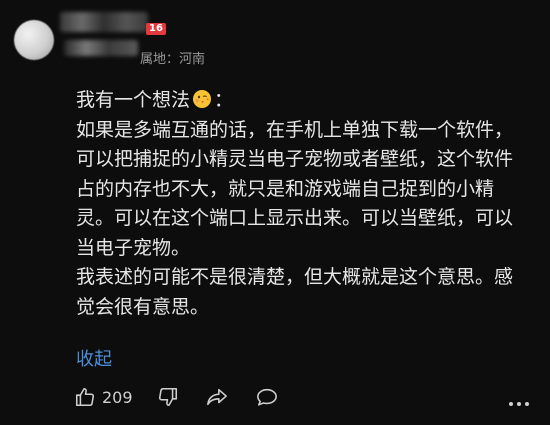 This screenshot has width=550, height=425. I want to click on comment-line: 可以把捕捉的小精灵当电子宠物或者壁纸，这个软件, so click(295, 159).